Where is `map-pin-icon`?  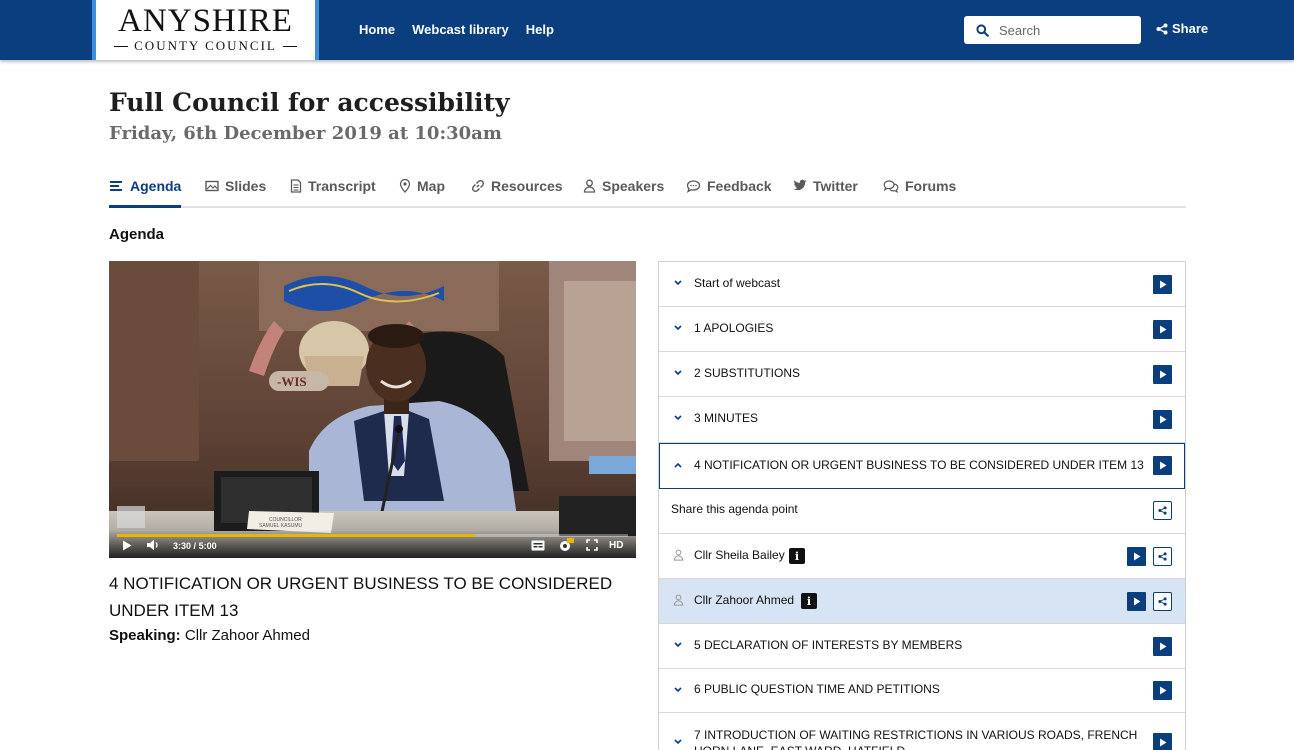
map-pin-icon is located at coordinates (405, 186).